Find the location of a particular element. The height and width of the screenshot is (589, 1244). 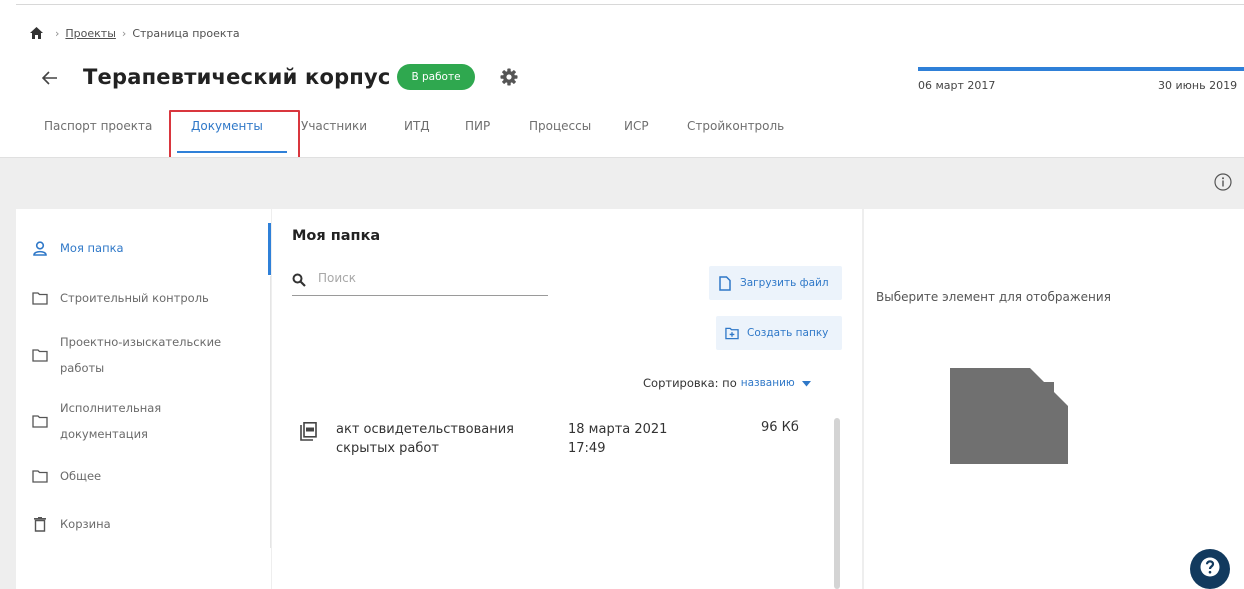

breadcrumb: › Проекты › Страница проекта is located at coordinates (134, 33).